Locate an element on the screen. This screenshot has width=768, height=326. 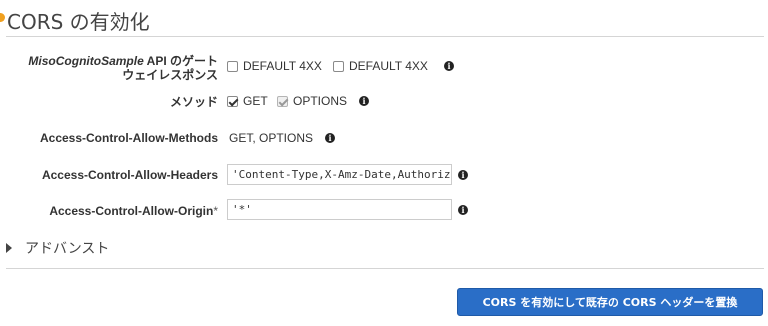
checkbox-default-4xx-2: DEFAULT 4XX is located at coordinates (380, 66).